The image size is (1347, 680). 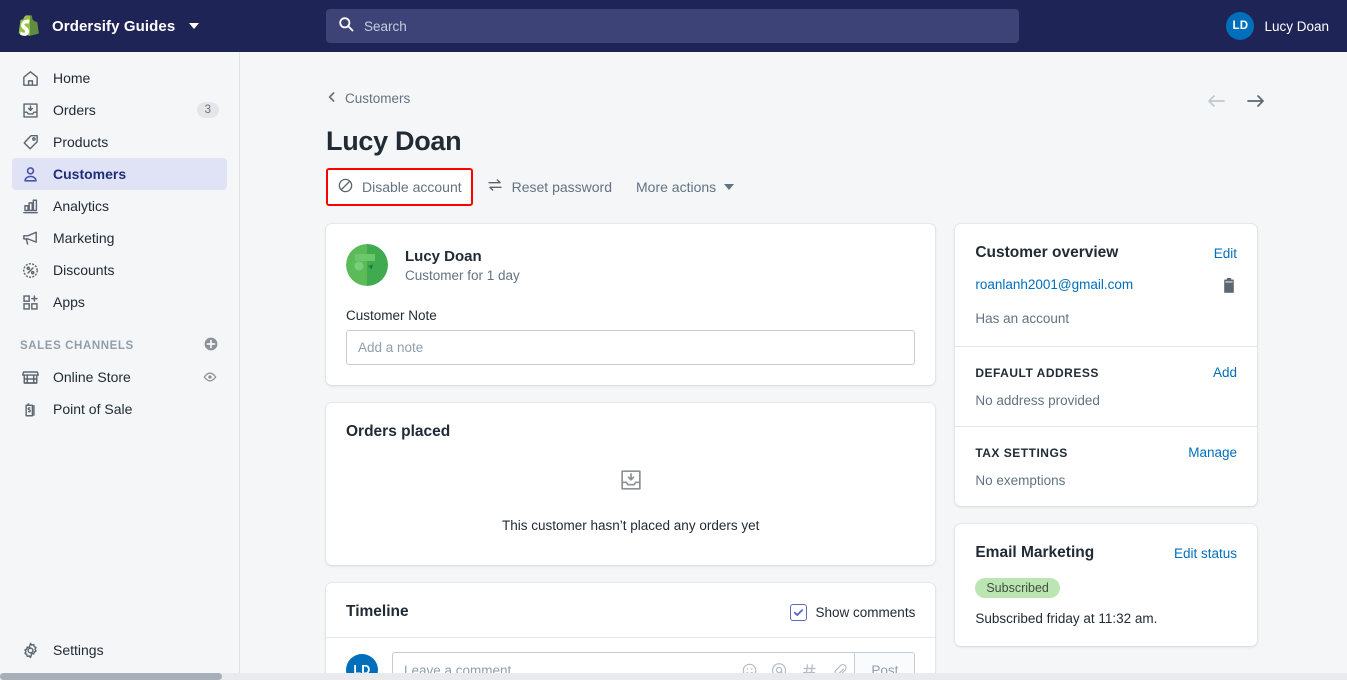 What do you see at coordinates (443, 256) in the screenshot?
I see `customer-name: Lucy Doan` at bounding box center [443, 256].